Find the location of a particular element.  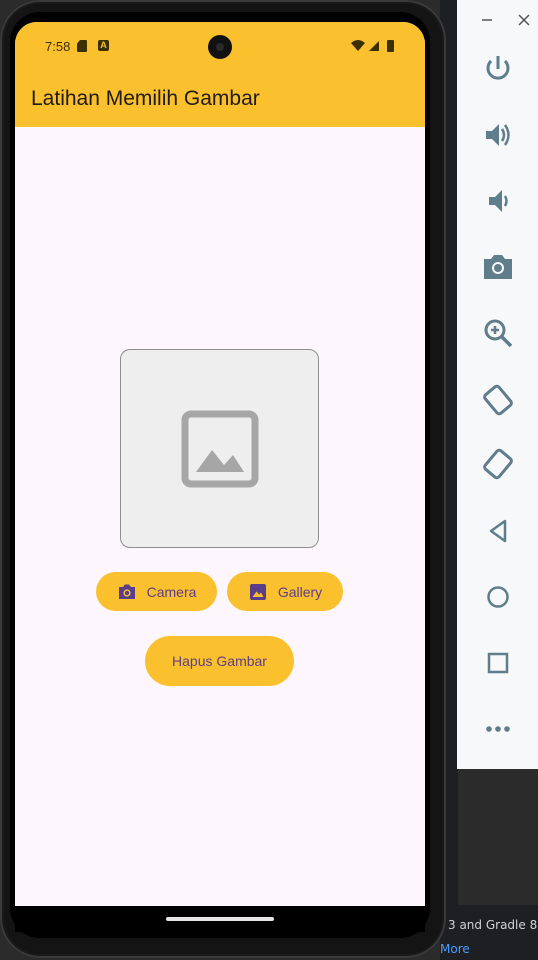

status-time: 7:58 is located at coordinates (58, 46).